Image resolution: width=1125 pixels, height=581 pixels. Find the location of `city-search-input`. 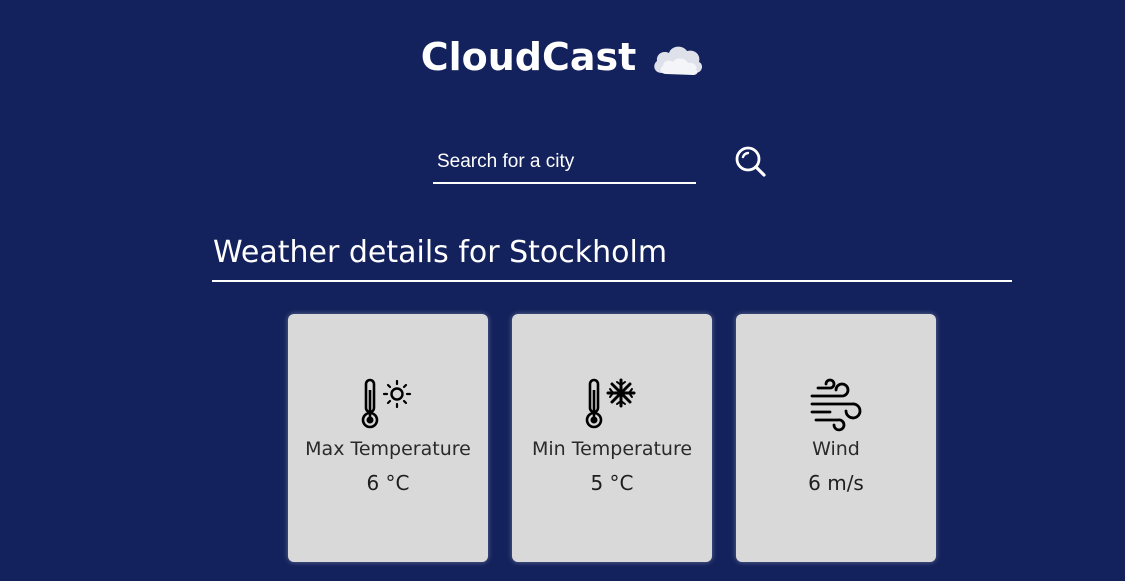

city-search-input is located at coordinates (564, 163).